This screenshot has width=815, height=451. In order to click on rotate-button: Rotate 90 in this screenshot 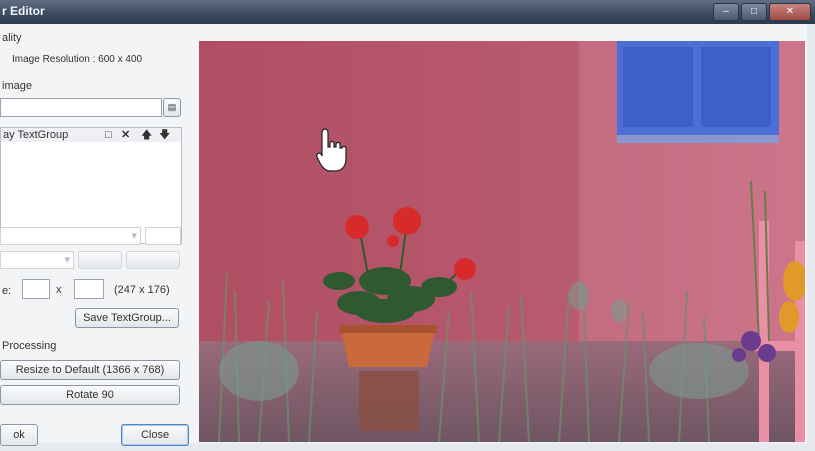, I will do `click(90, 395)`.